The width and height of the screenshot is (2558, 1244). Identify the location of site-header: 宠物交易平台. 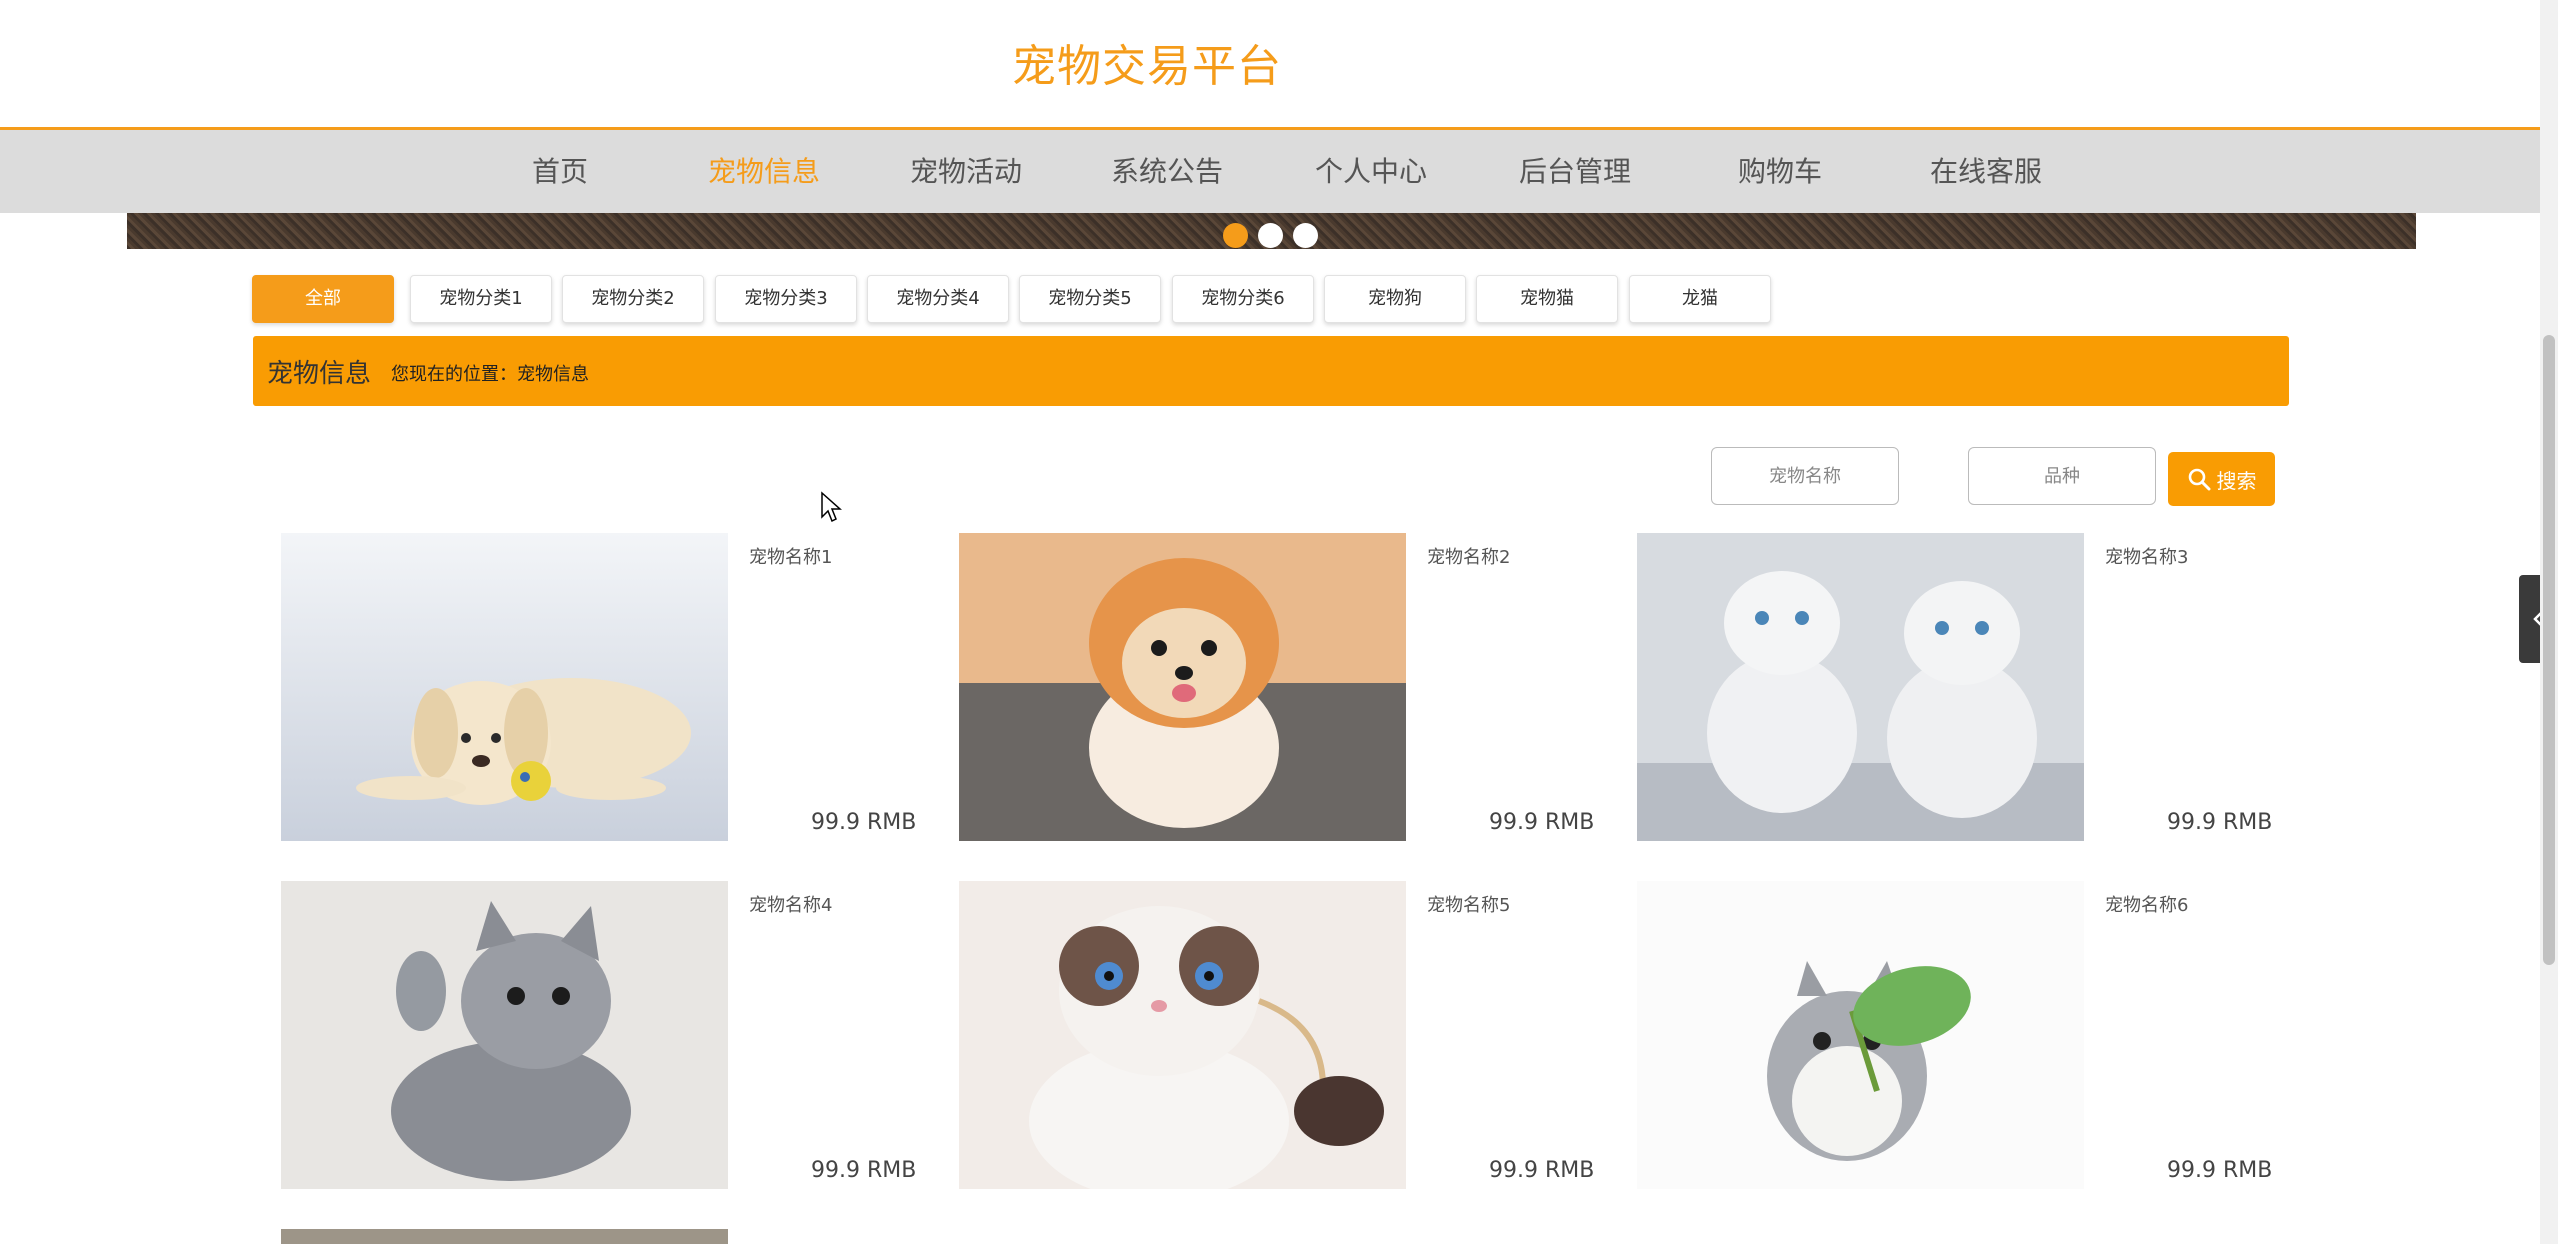
(1270, 65).